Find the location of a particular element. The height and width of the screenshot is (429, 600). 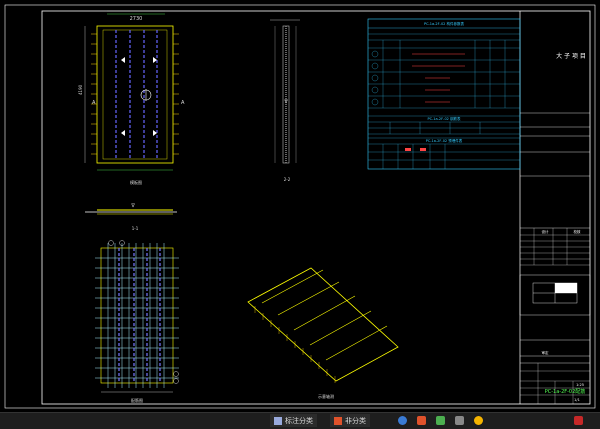

approver-label: 审定 is located at coordinates (546, 352).